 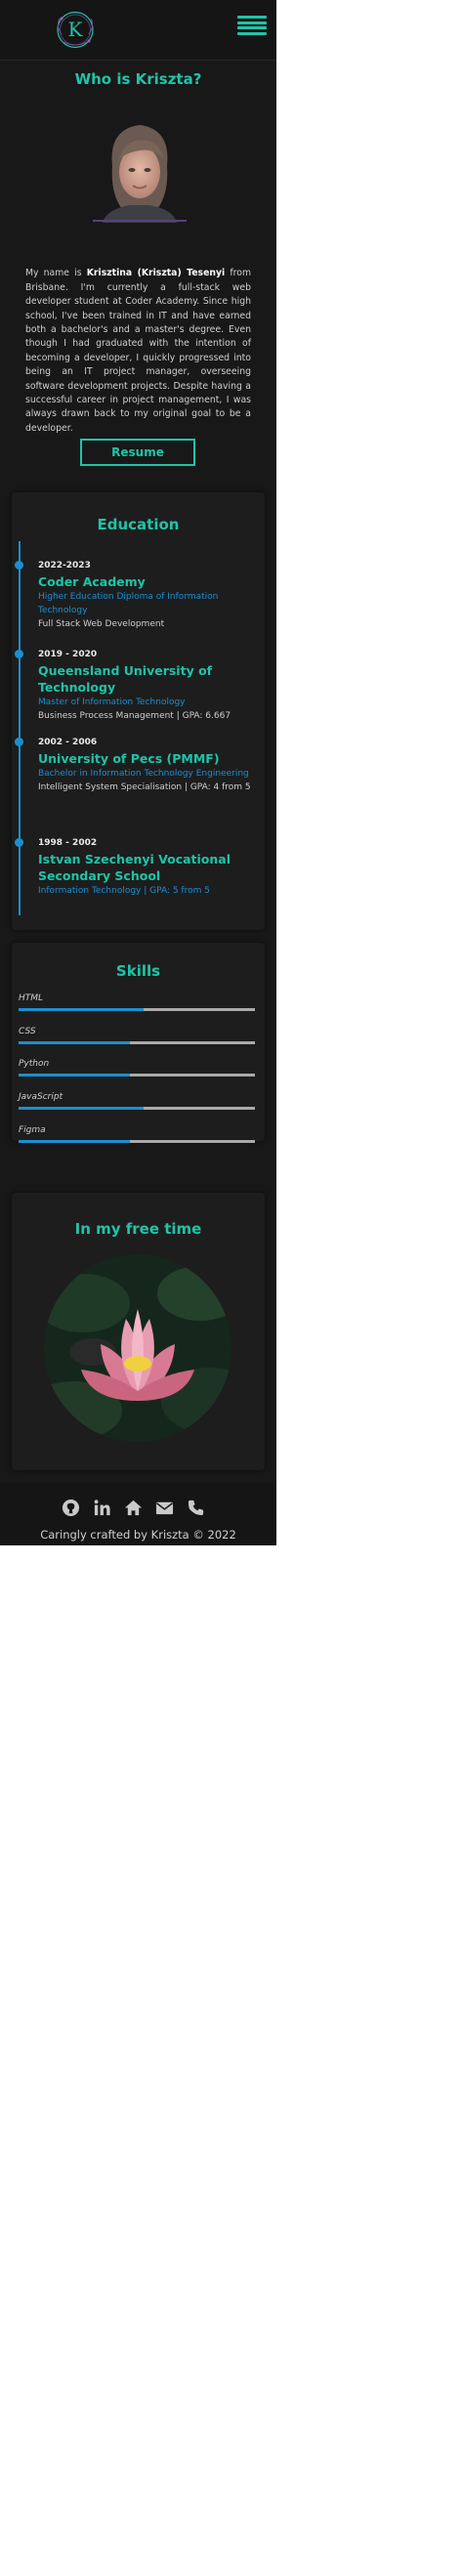 I want to click on skill-item: JavaScript, so click(x=137, y=1100).